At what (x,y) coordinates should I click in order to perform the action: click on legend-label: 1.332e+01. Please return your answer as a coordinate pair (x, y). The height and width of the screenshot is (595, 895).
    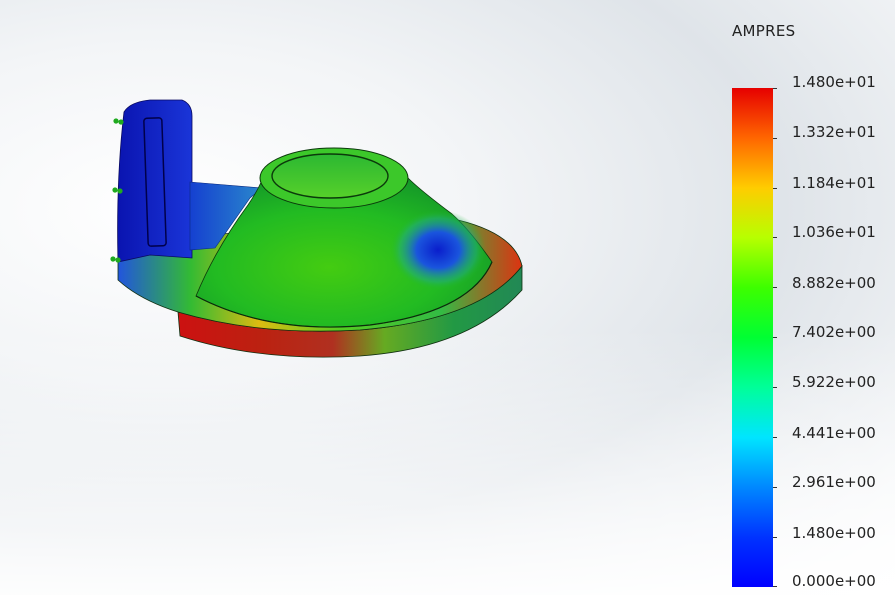
    Looking at the image, I should click on (834, 132).